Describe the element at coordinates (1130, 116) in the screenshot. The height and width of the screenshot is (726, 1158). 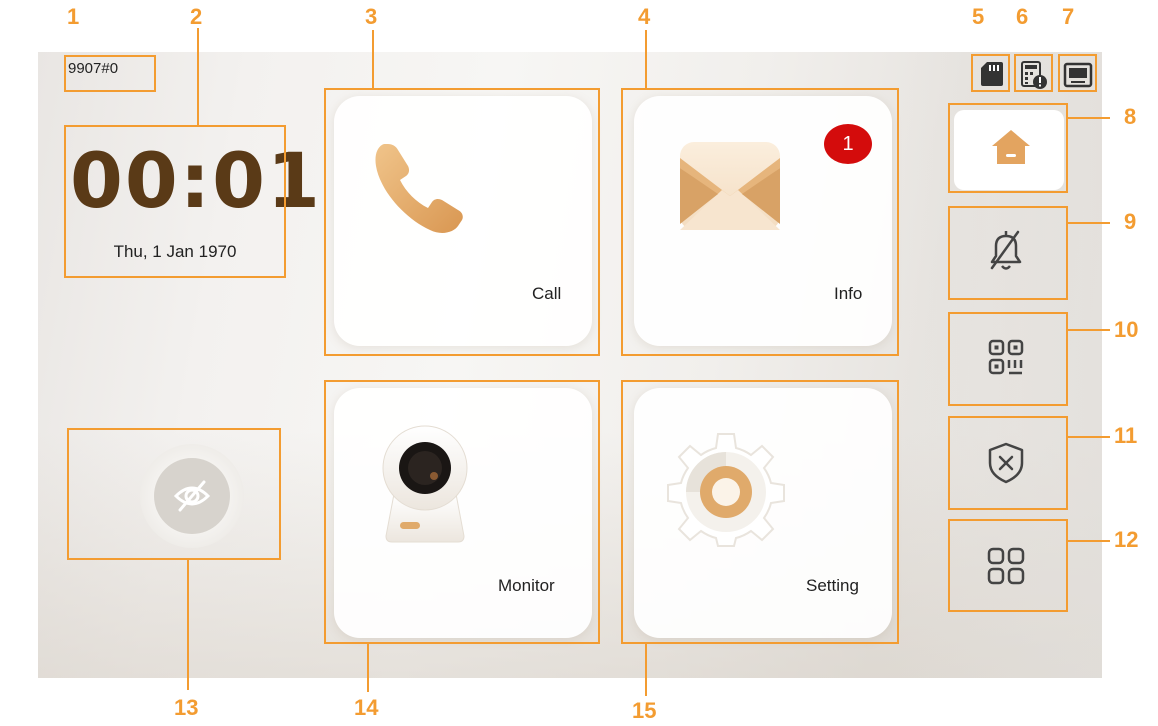
I see `callout-number-8: 8` at that location.